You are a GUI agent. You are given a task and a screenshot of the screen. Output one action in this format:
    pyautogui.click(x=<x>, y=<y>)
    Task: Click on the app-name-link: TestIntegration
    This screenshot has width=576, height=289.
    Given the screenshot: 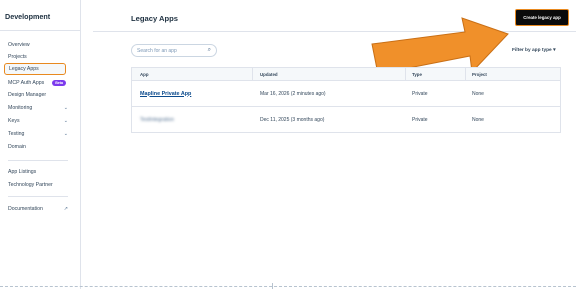 What is the action you would take?
    pyautogui.click(x=157, y=120)
    